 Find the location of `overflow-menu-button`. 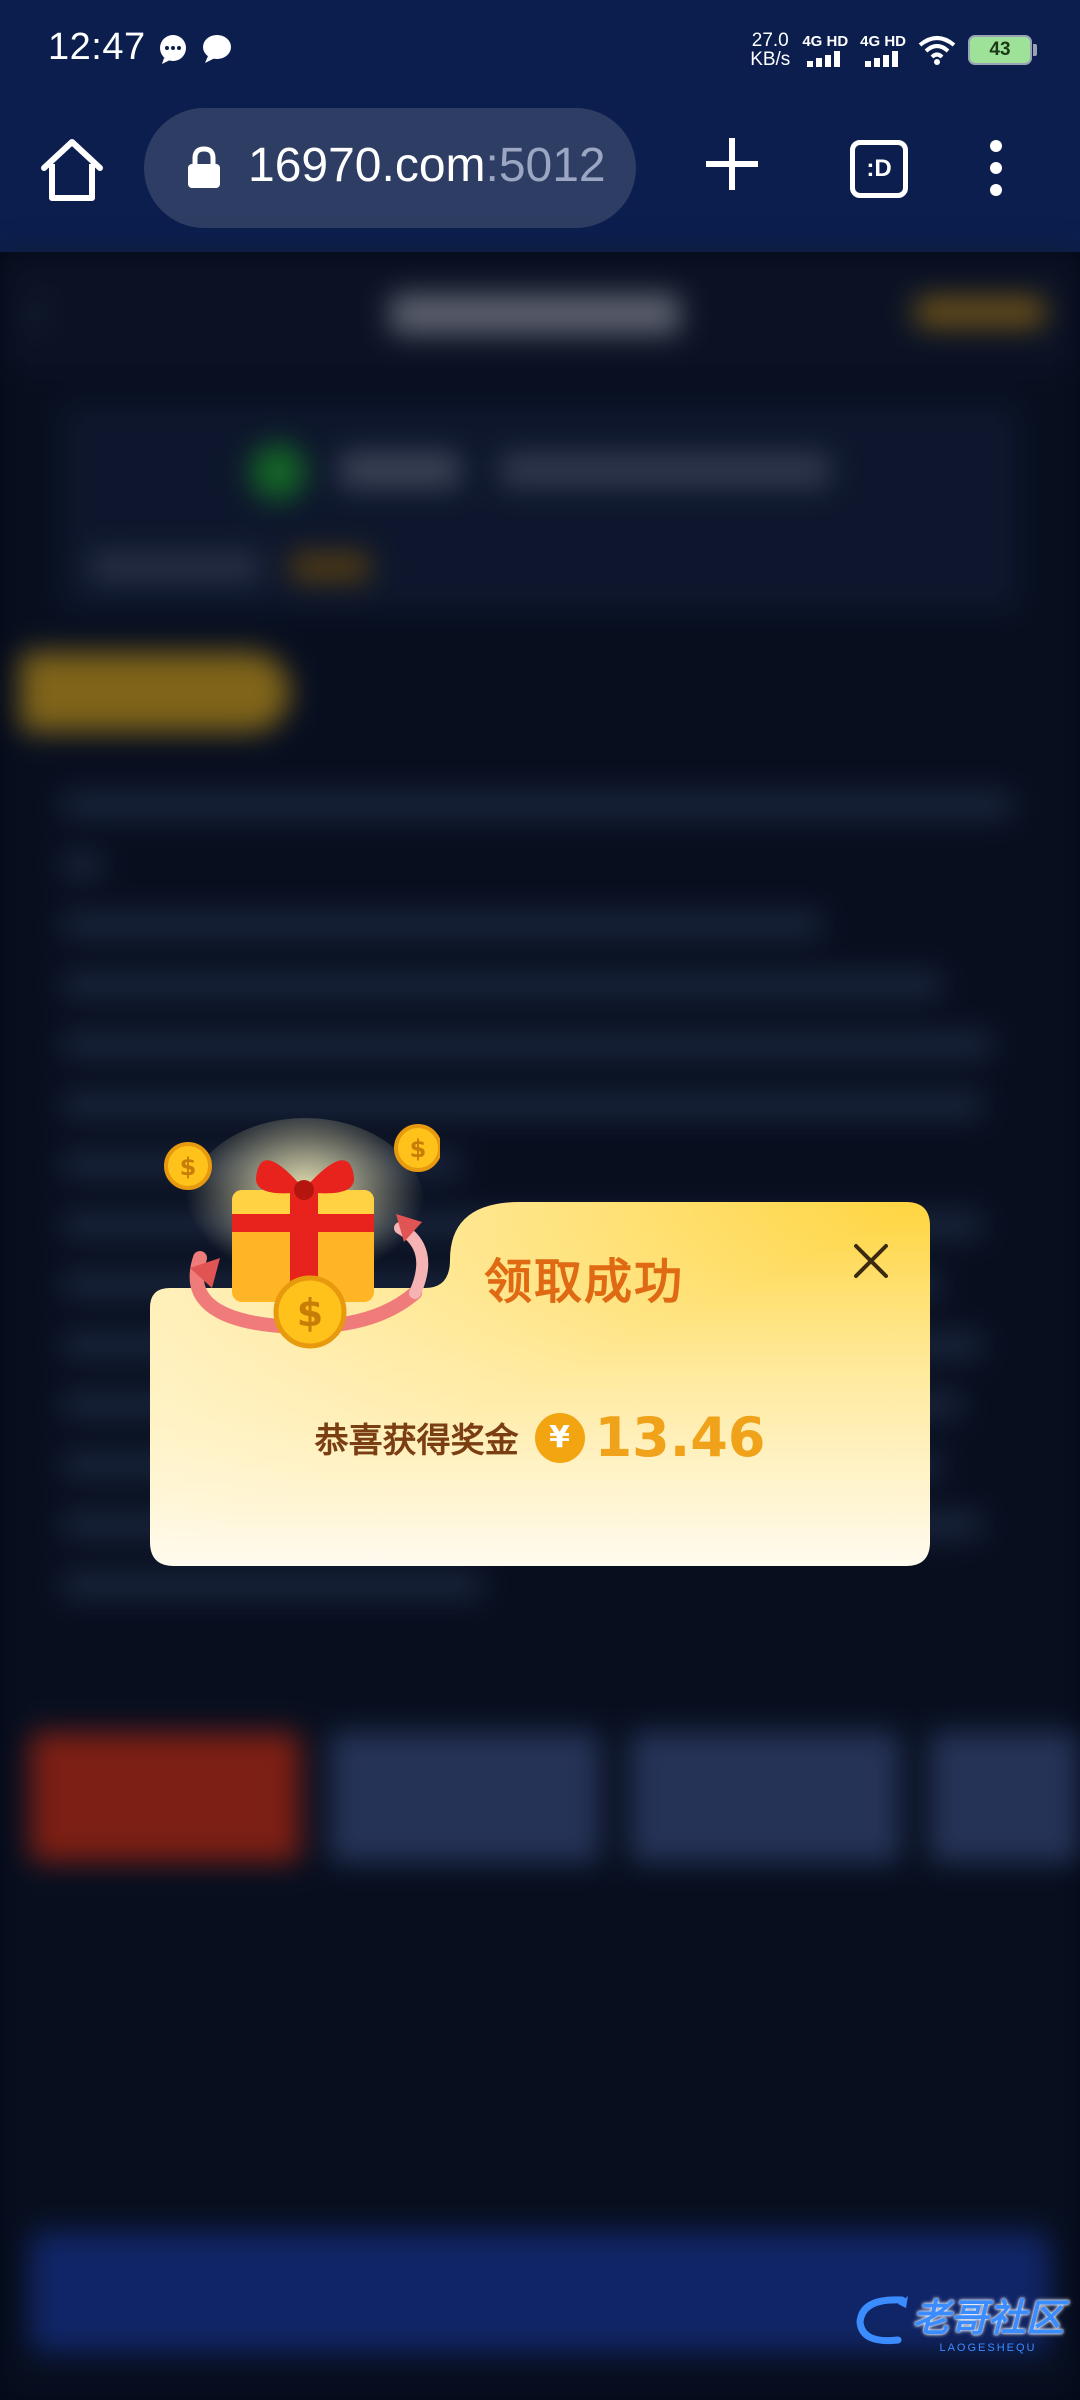

overflow-menu-button is located at coordinates (996, 168).